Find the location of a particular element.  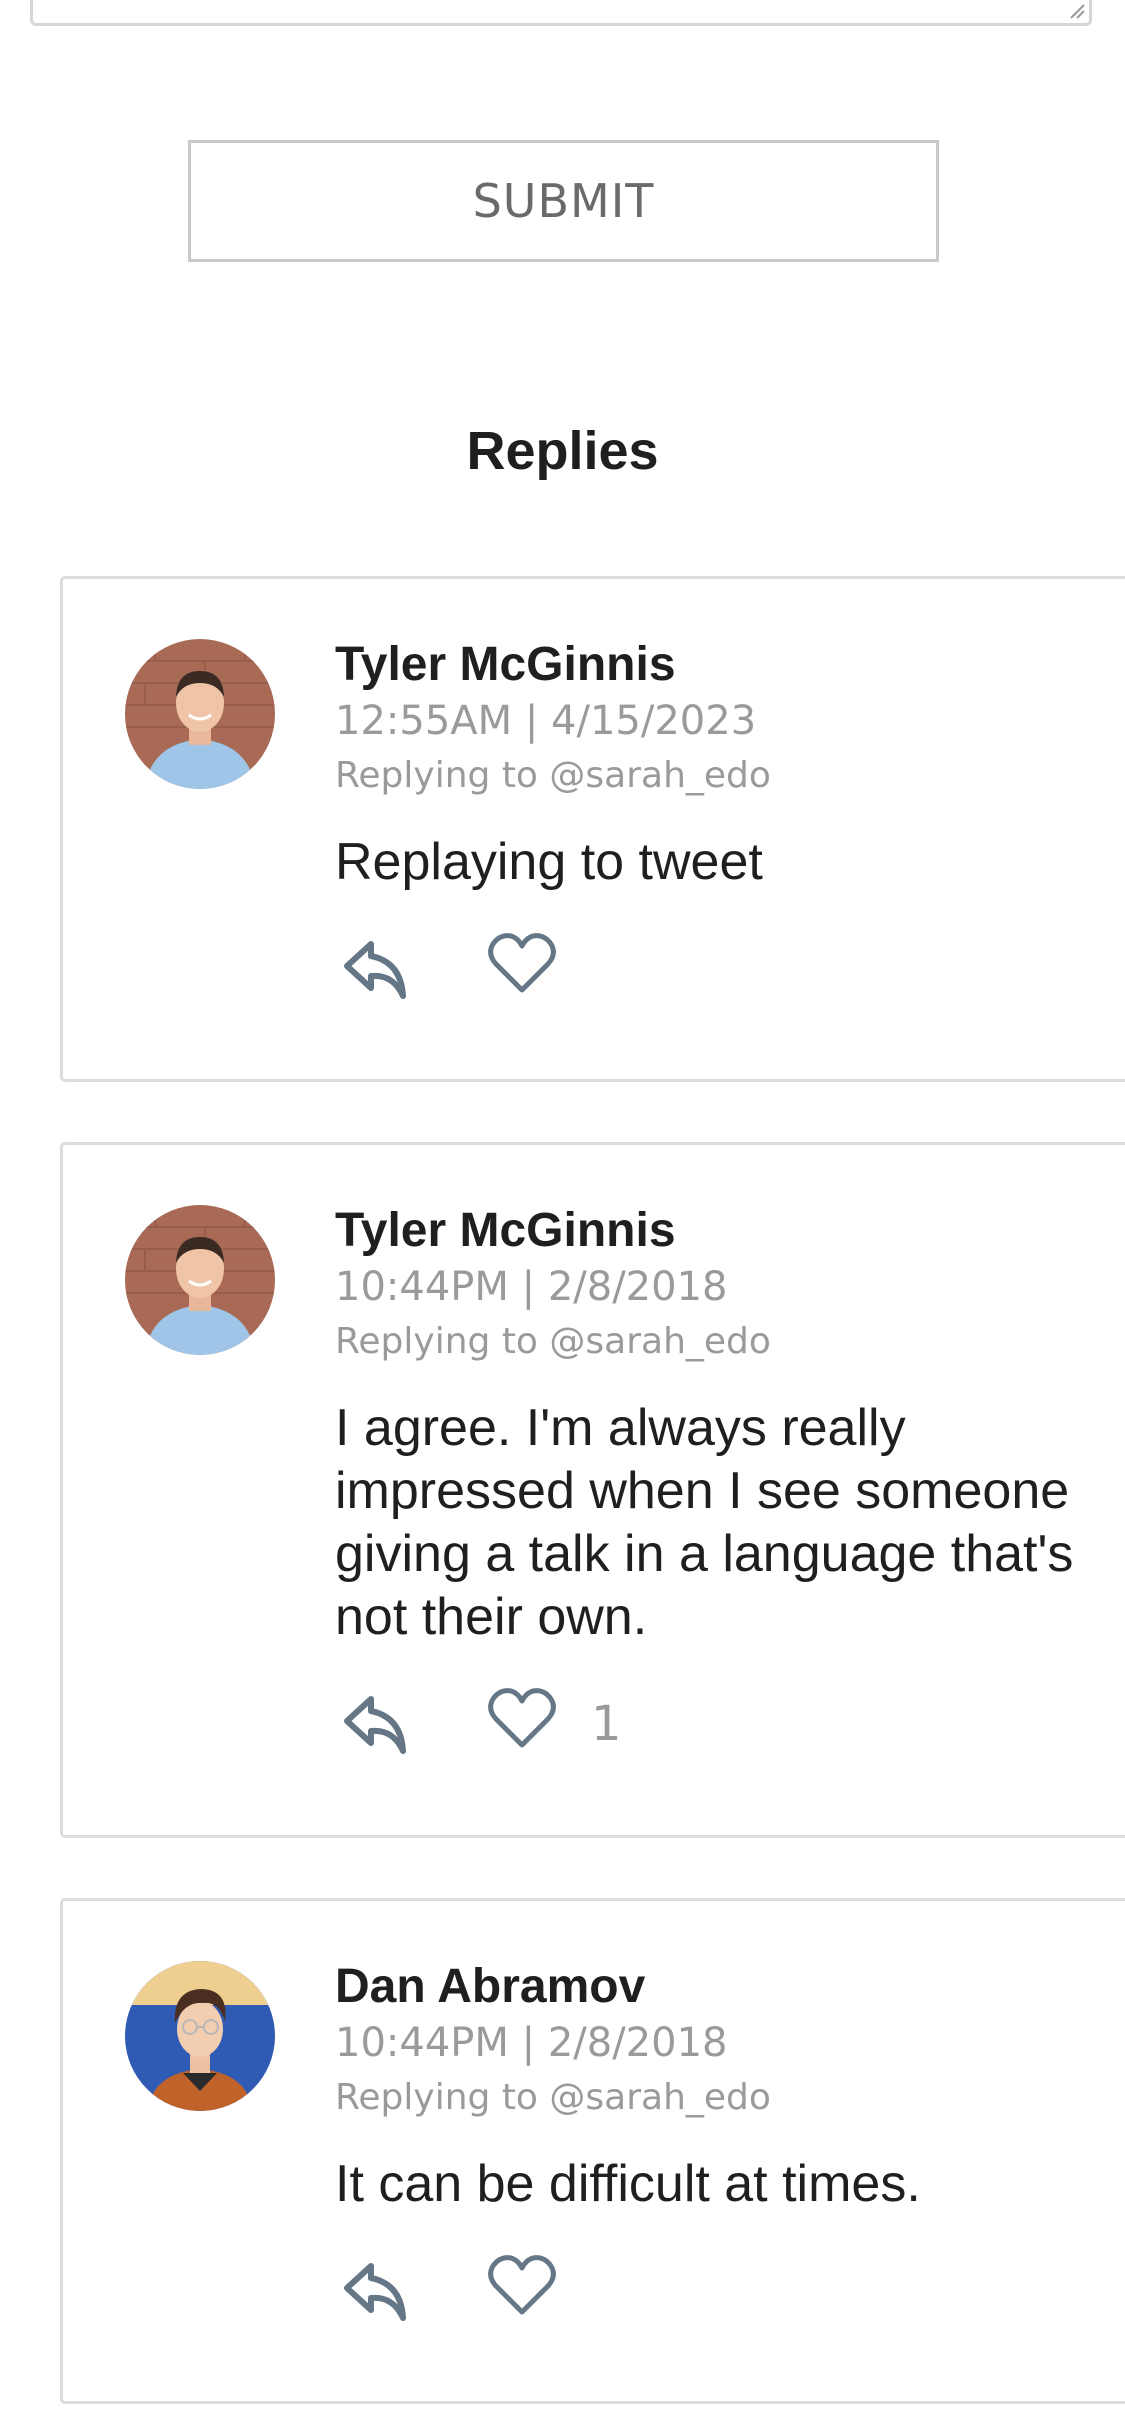

reply-text: It can be difficult at times. is located at coordinates (628, 2184).